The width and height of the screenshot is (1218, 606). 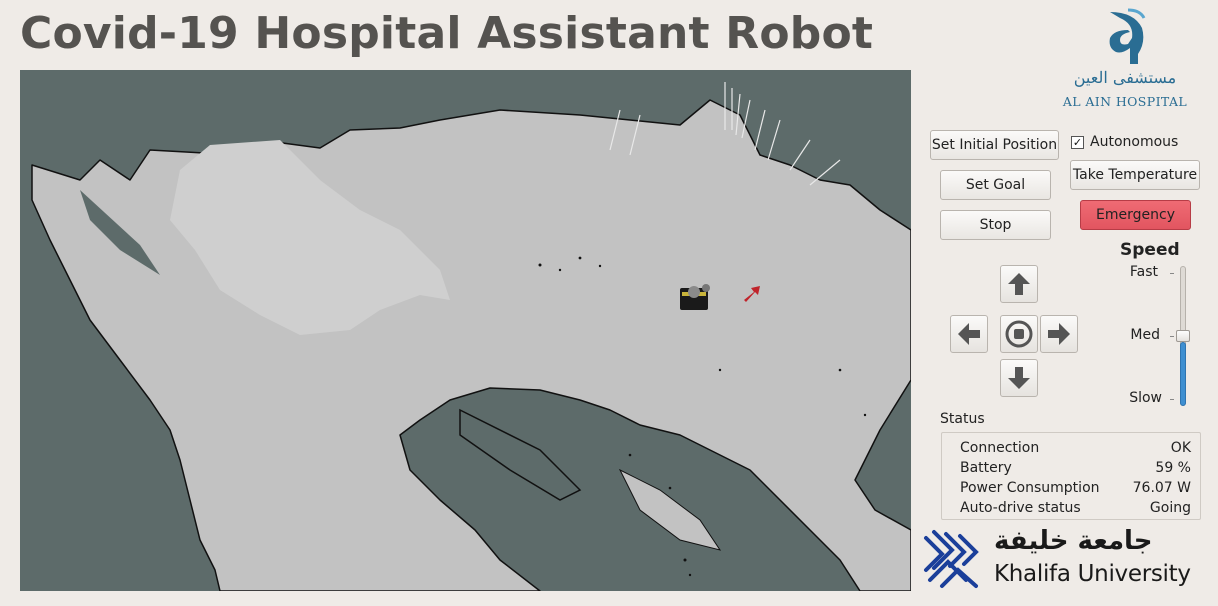 What do you see at coordinates (962, 419) in the screenshot?
I see `status-title: Status` at bounding box center [962, 419].